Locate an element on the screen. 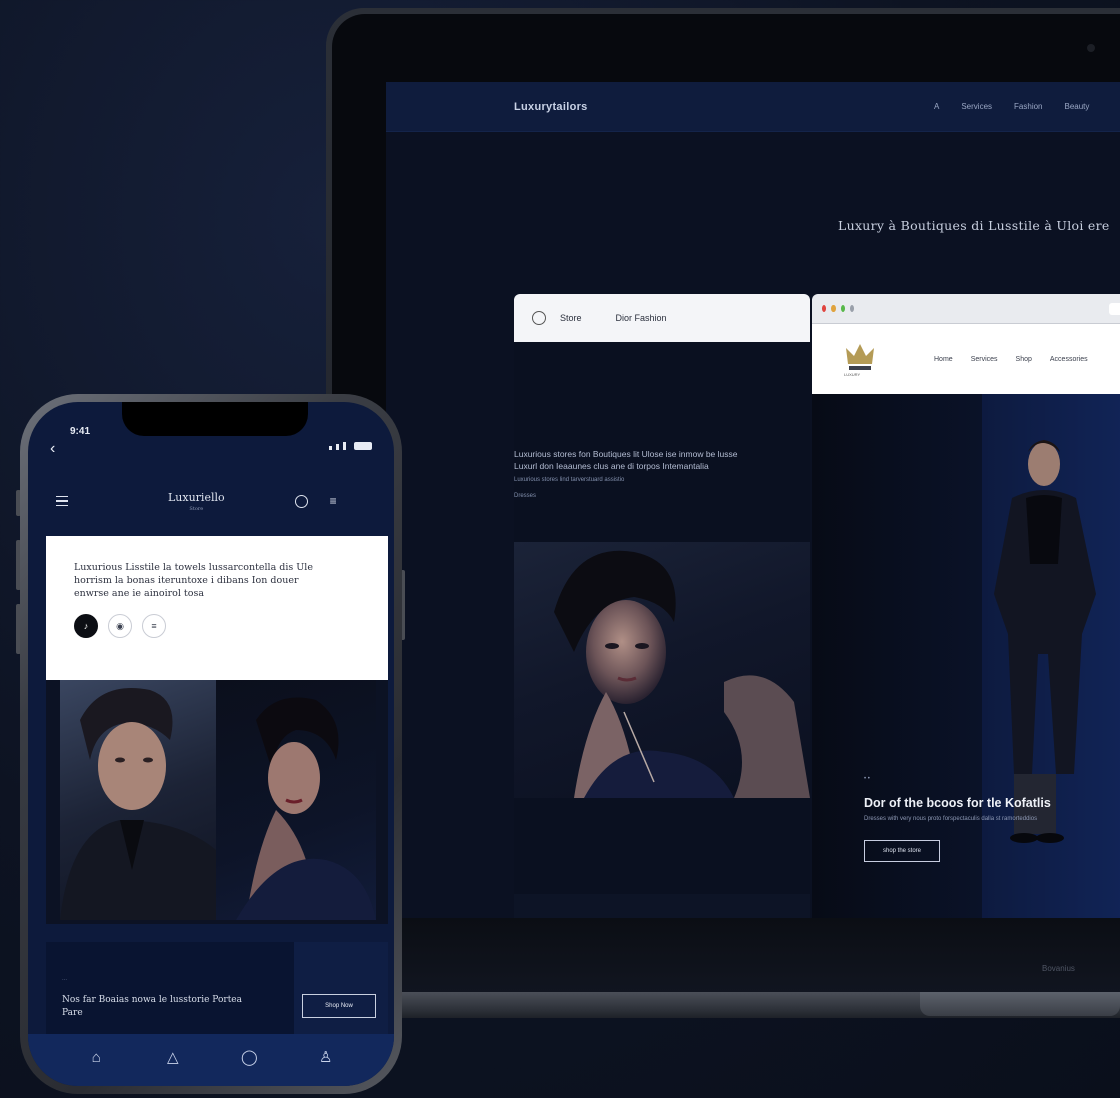  man-standing-illustration is located at coordinates (1051, 660).